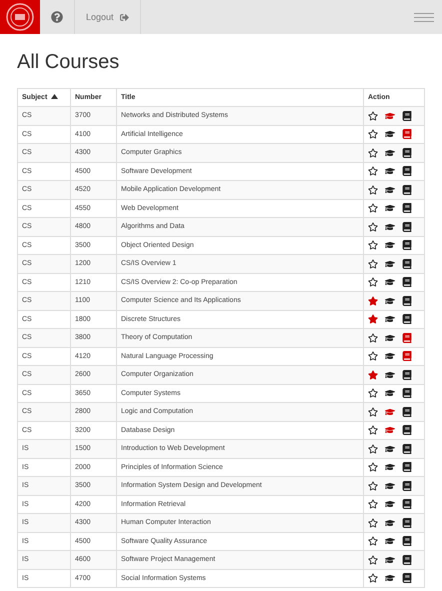 The image size is (442, 591). What do you see at coordinates (68, 62) in the screenshot?
I see `page-title: All Courses` at bounding box center [68, 62].